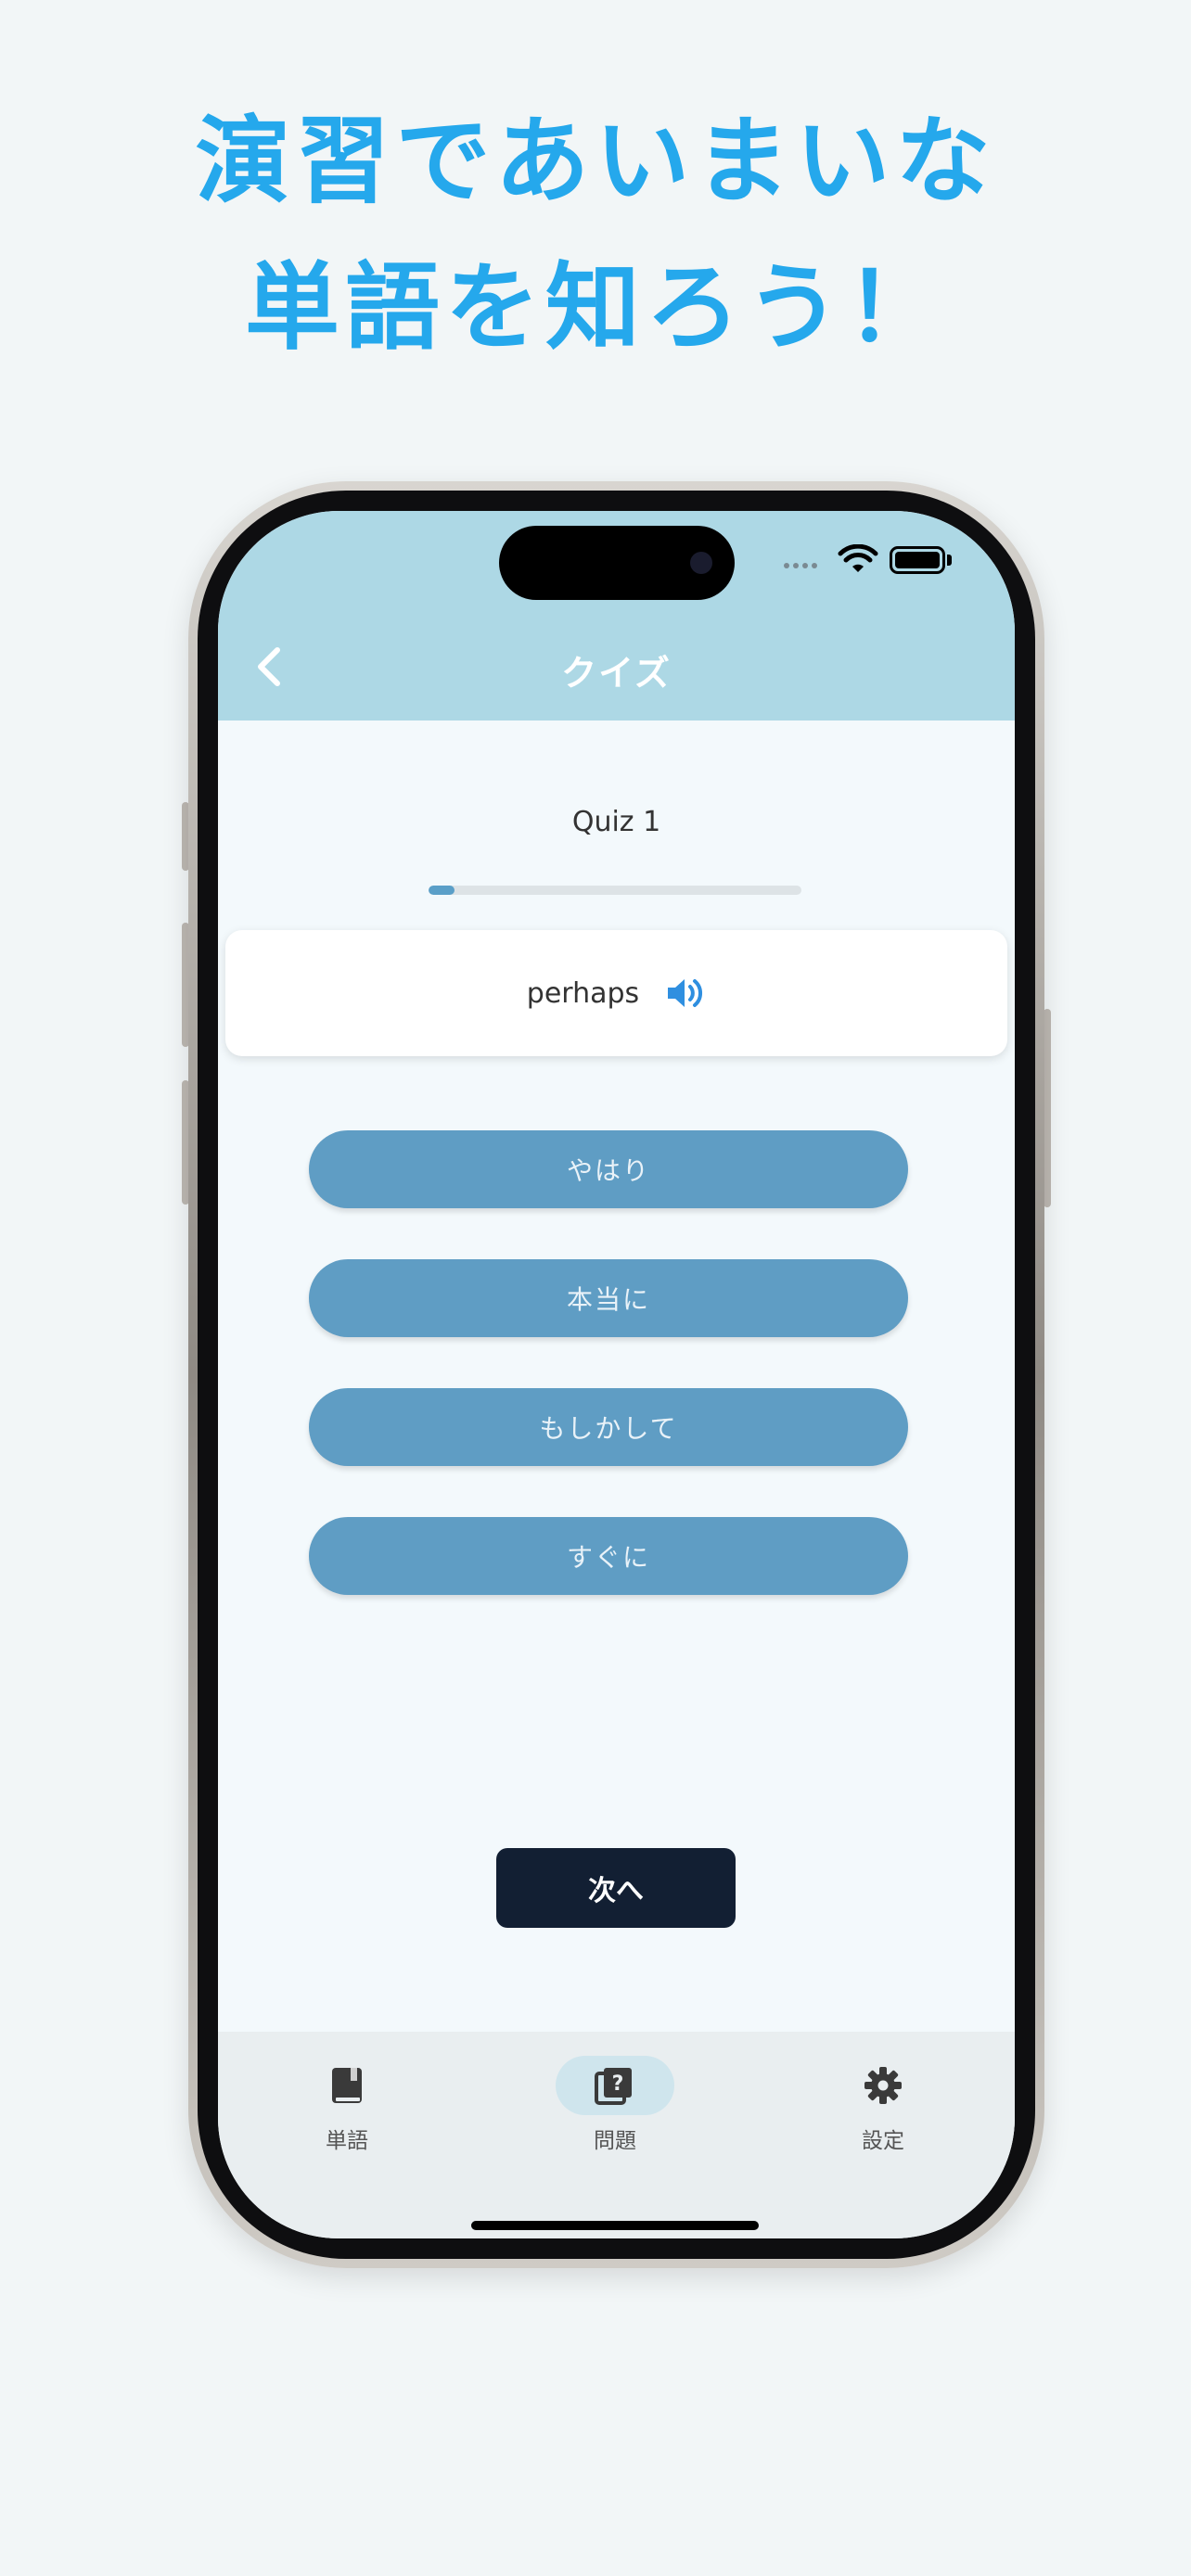 This screenshot has height=2576, width=1191. What do you see at coordinates (616, 673) in the screenshot?
I see `nav-title: クイズ` at bounding box center [616, 673].